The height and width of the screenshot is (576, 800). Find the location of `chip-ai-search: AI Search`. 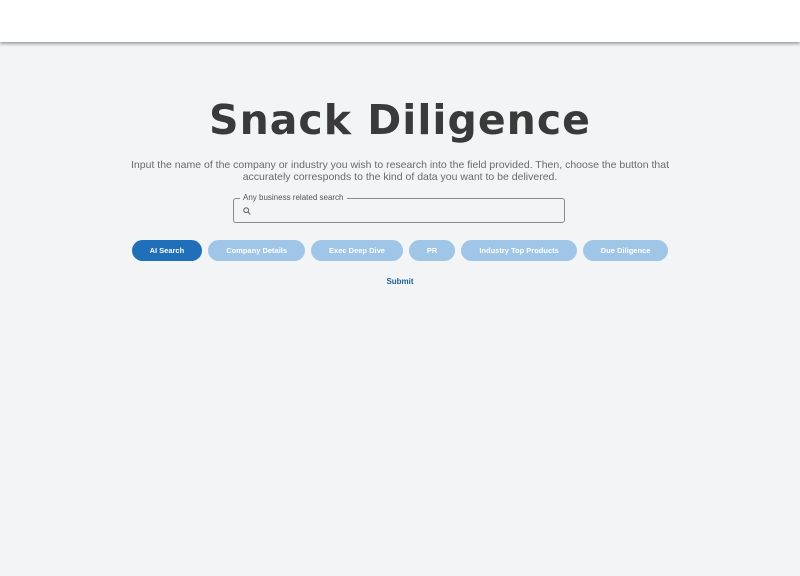

chip-ai-search: AI Search is located at coordinates (167, 250).